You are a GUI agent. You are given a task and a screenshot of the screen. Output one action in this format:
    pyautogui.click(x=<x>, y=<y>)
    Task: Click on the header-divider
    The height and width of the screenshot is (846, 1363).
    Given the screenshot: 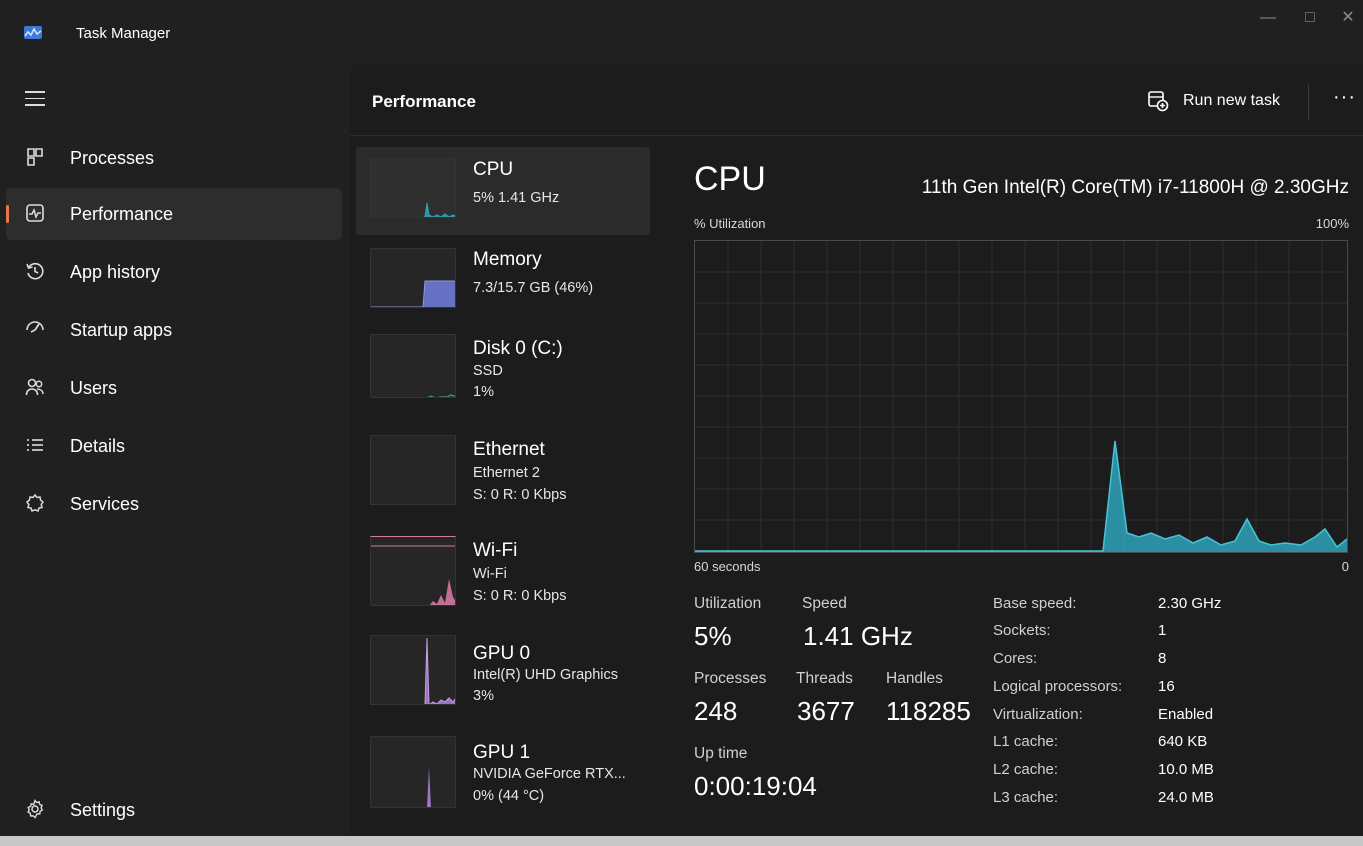 What is the action you would take?
    pyautogui.click(x=1308, y=102)
    